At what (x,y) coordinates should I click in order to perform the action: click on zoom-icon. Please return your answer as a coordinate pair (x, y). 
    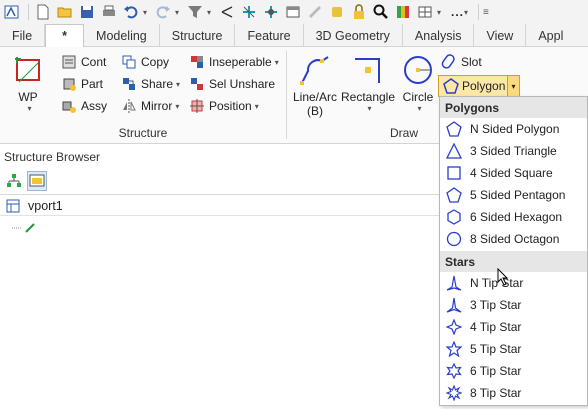
    Looking at the image, I should click on (381, 12).